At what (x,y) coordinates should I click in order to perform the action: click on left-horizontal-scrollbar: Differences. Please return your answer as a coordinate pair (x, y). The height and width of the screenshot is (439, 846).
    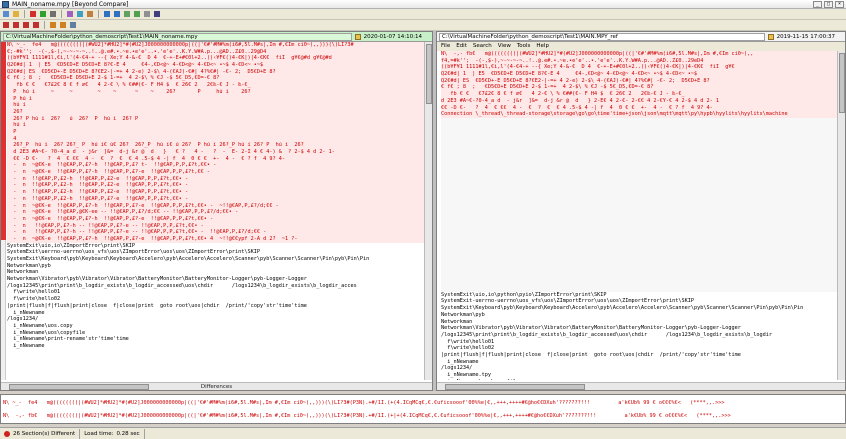
    Looking at the image, I should click on (216, 386).